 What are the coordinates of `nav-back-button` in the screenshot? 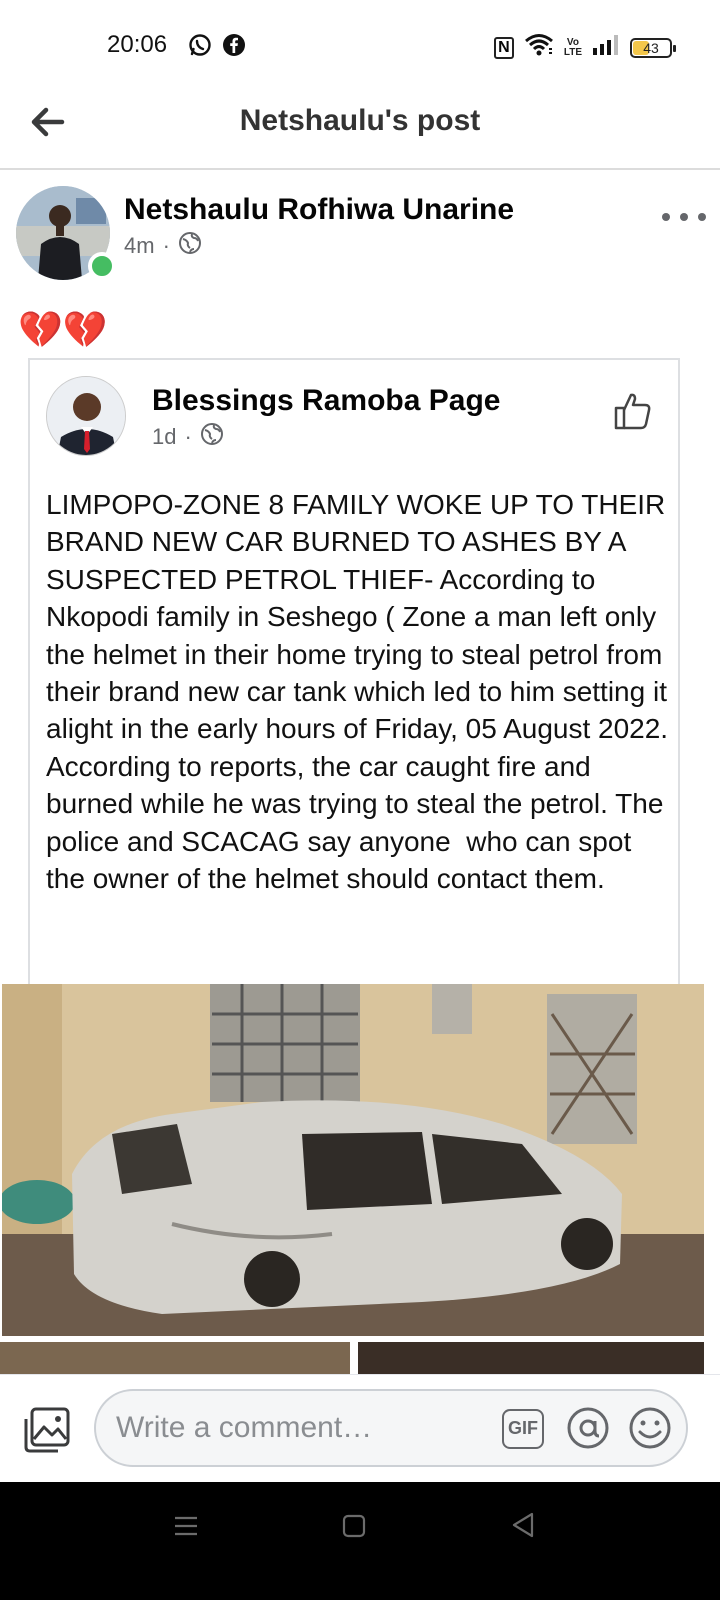 It's located at (523, 1525).